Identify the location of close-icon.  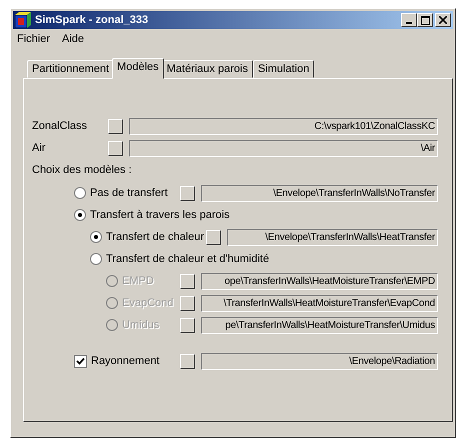
(443, 20).